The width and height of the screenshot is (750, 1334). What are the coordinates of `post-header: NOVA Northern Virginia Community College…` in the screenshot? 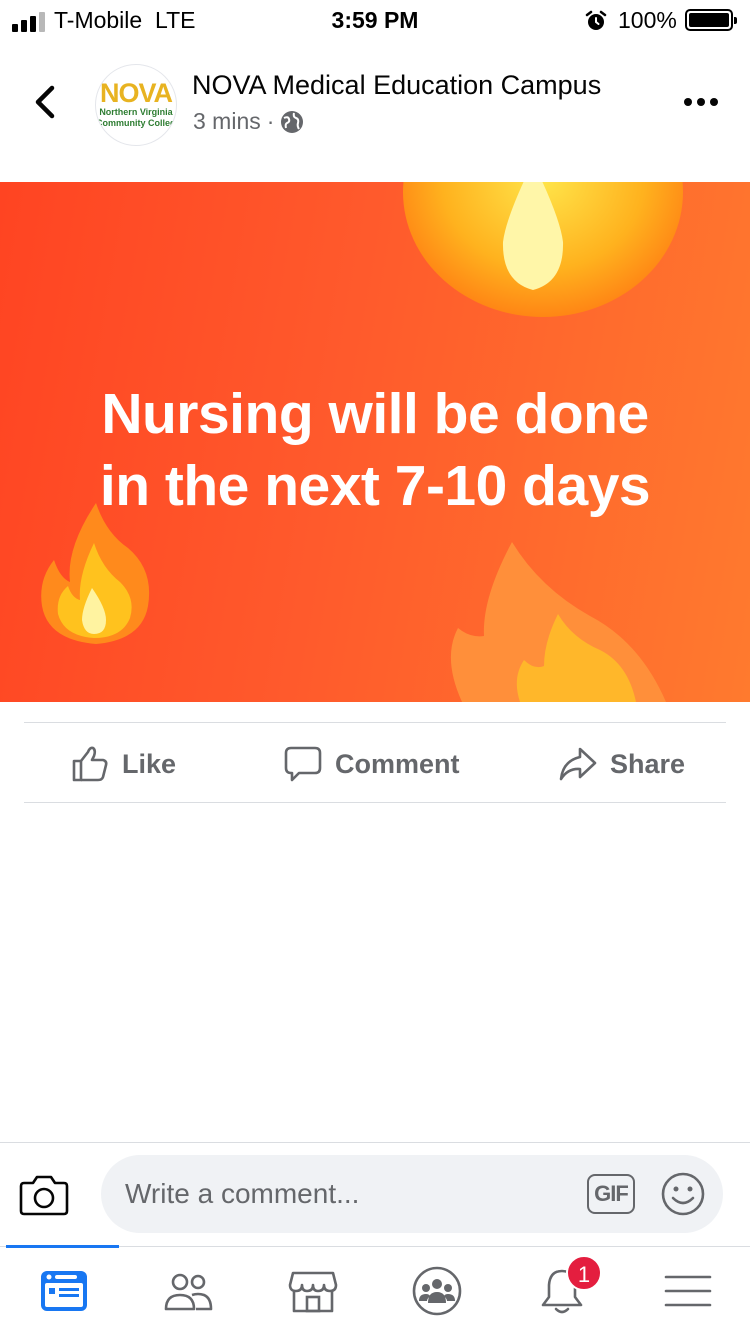 It's located at (375, 106).